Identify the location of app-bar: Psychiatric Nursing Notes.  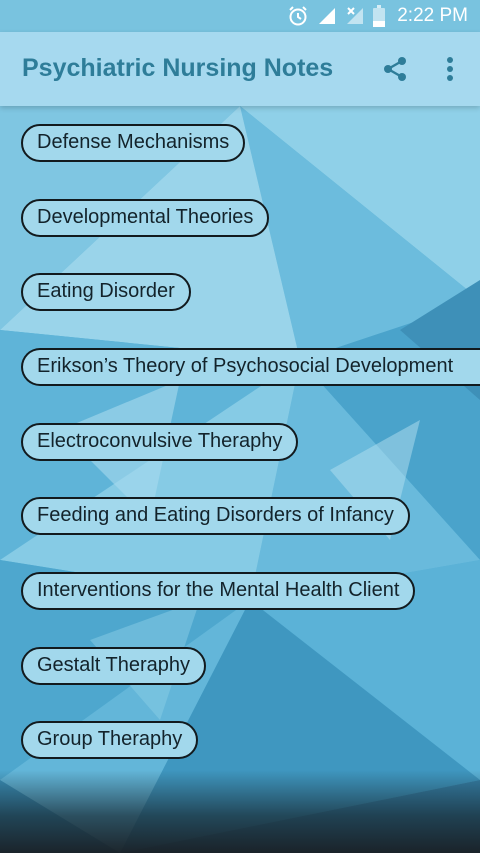
(240, 69).